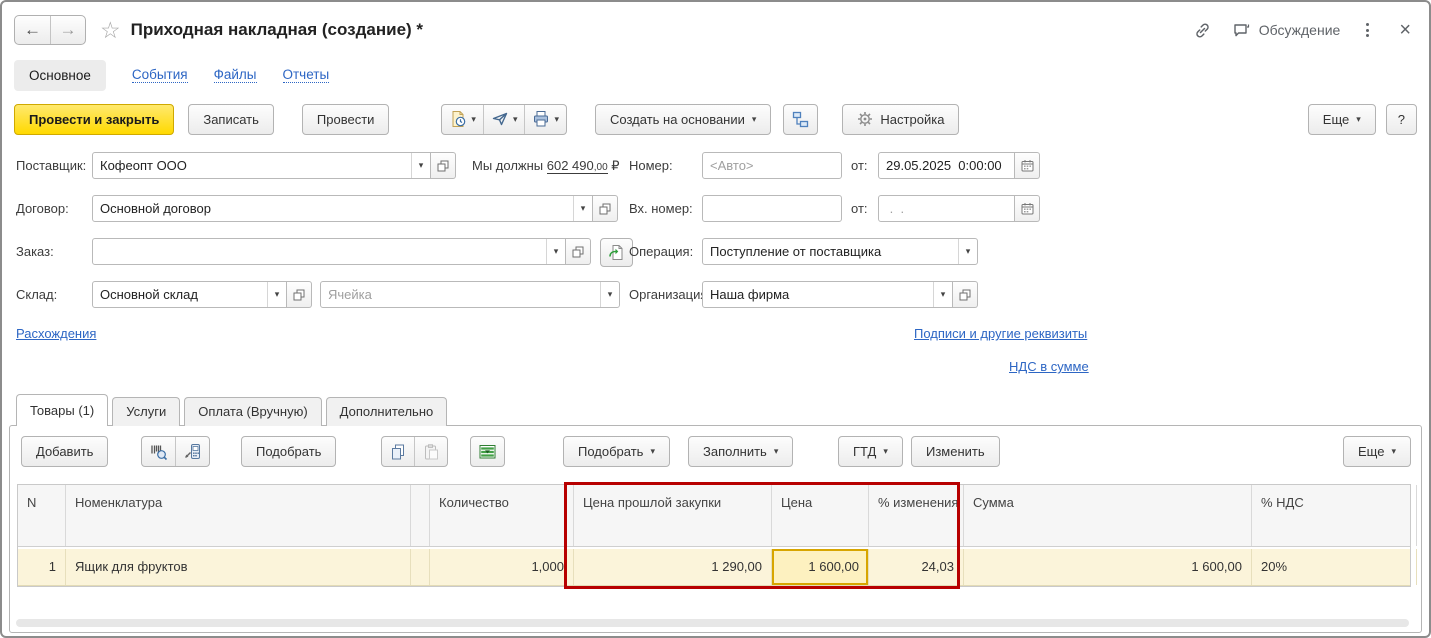  Describe the element at coordinates (289, 451) in the screenshot. I see `pick-items-button: Подобрать` at that location.